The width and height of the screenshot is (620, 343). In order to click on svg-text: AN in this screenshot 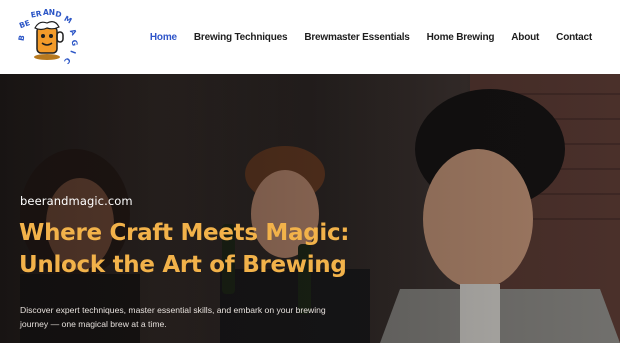, I will do `click(49, 12)`.